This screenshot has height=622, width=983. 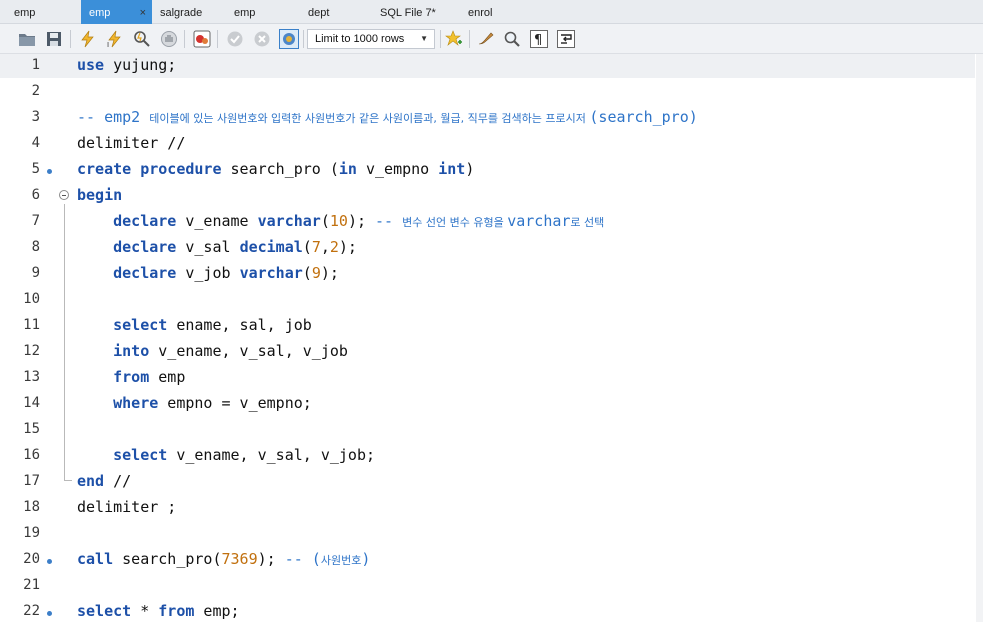 What do you see at coordinates (488, 611) in the screenshot?
I see `code-line: 22 select * from emp;` at bounding box center [488, 611].